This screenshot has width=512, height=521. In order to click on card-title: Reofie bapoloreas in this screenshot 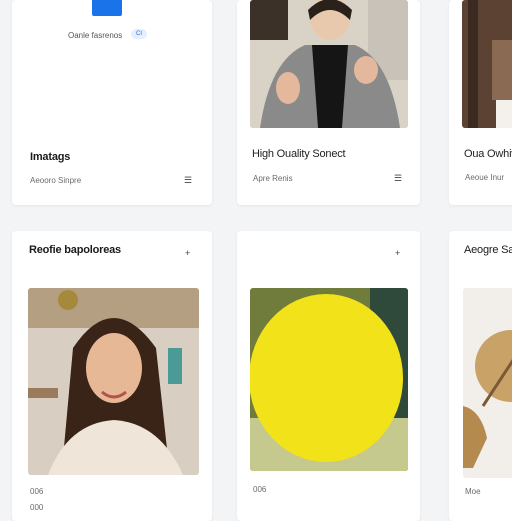, I will do `click(75, 250)`.